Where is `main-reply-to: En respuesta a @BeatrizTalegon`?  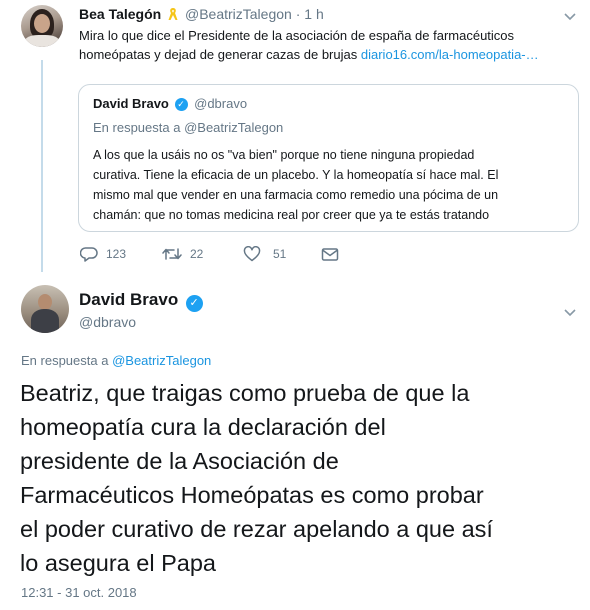 main-reply-to: En respuesta a @BeatrizTalegon is located at coordinates (116, 360).